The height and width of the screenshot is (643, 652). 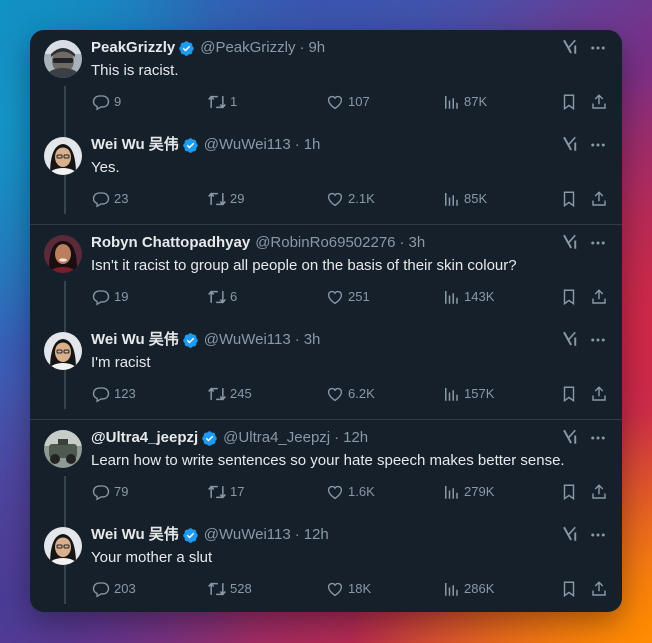 What do you see at coordinates (121, 198) in the screenshot?
I see `reply-count: 23` at bounding box center [121, 198].